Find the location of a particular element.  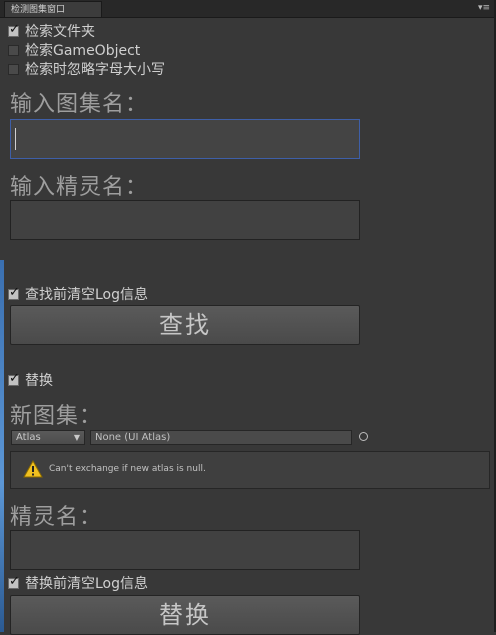

new-atlas-heading: 新图集： is located at coordinates (56, 416).